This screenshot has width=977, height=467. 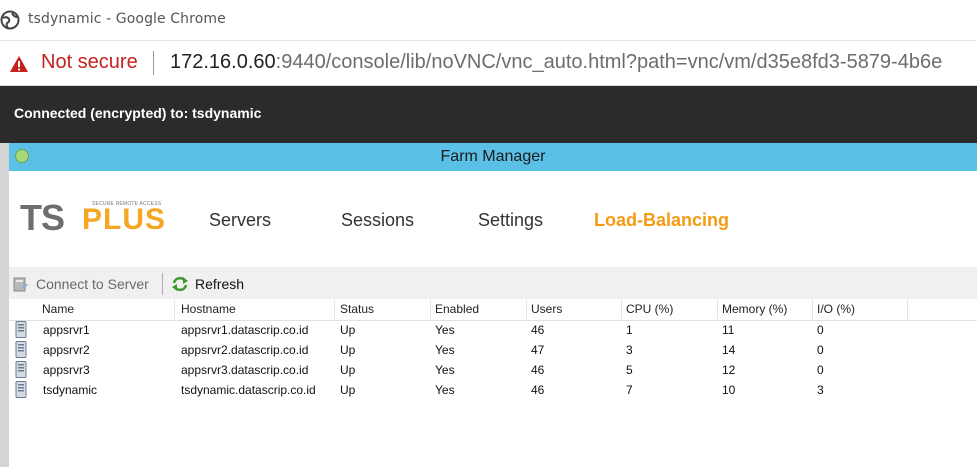 I want to click on toolbar: Connect to Server Refresh, so click(x=493, y=283).